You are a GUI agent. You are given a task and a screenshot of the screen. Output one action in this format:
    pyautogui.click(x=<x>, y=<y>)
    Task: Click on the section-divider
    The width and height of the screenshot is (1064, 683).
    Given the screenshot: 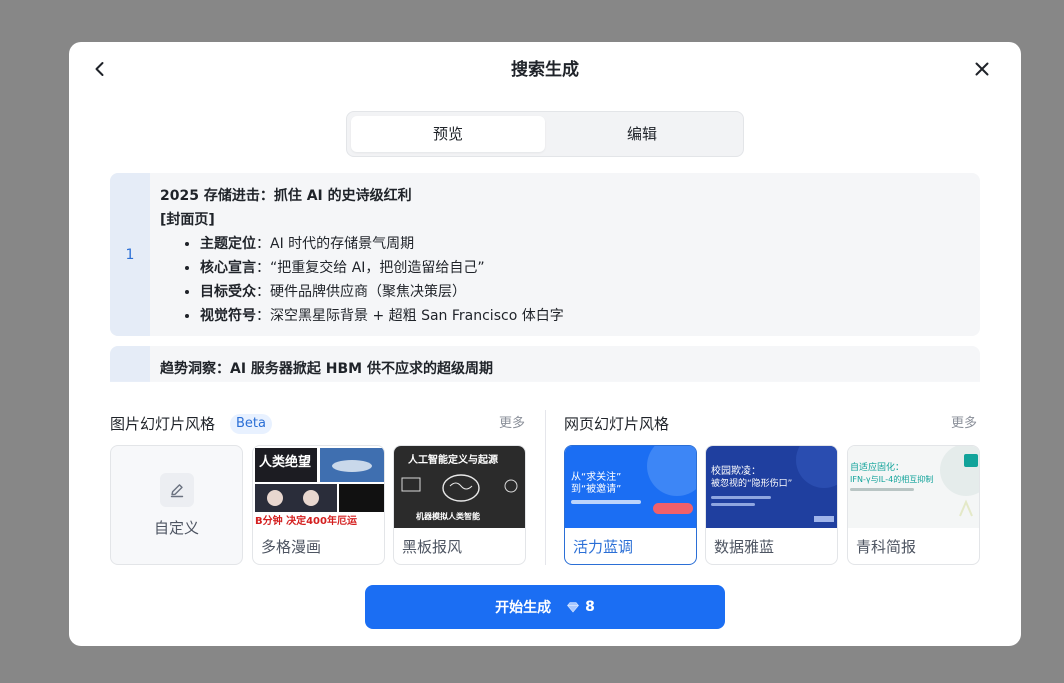 What is the action you would take?
    pyautogui.click(x=545, y=487)
    